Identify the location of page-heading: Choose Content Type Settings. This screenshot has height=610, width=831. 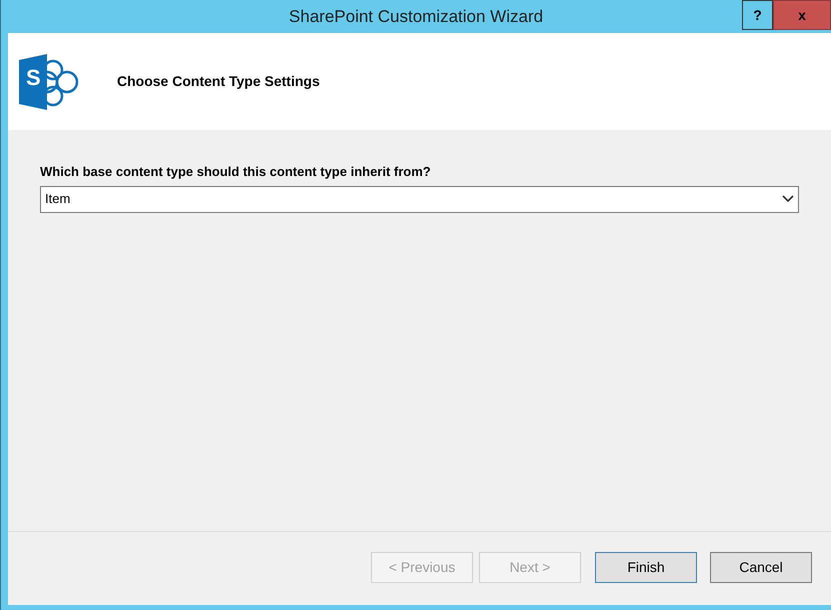
(218, 81).